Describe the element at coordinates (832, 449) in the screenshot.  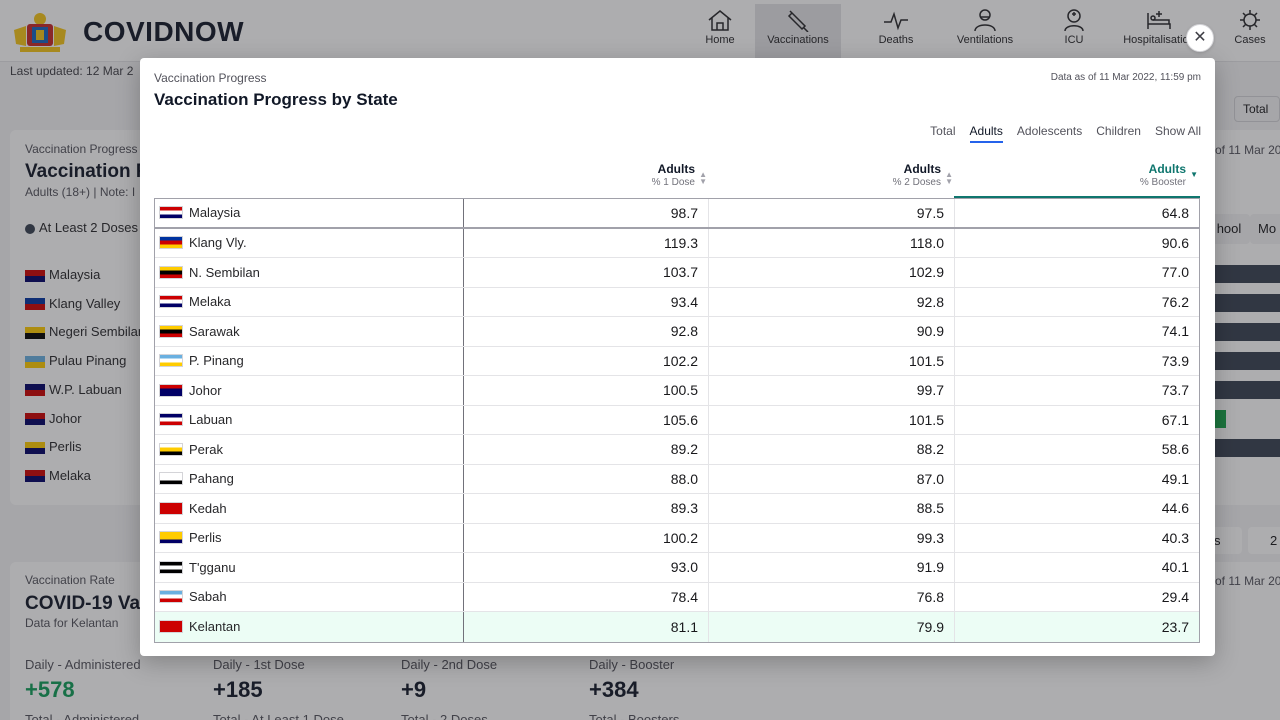
I see `dose2-cell: 88.2` at that location.